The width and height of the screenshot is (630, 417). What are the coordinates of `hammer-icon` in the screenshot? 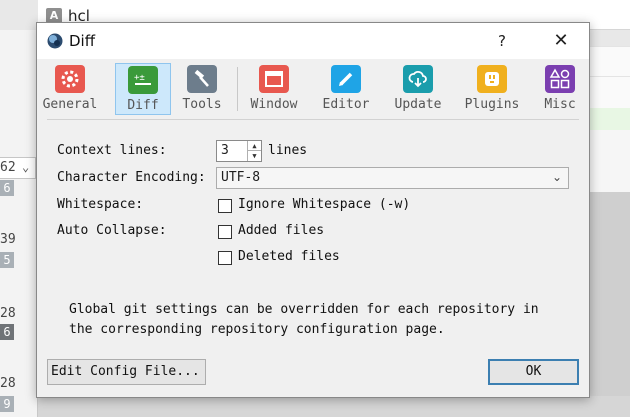 It's located at (202, 79).